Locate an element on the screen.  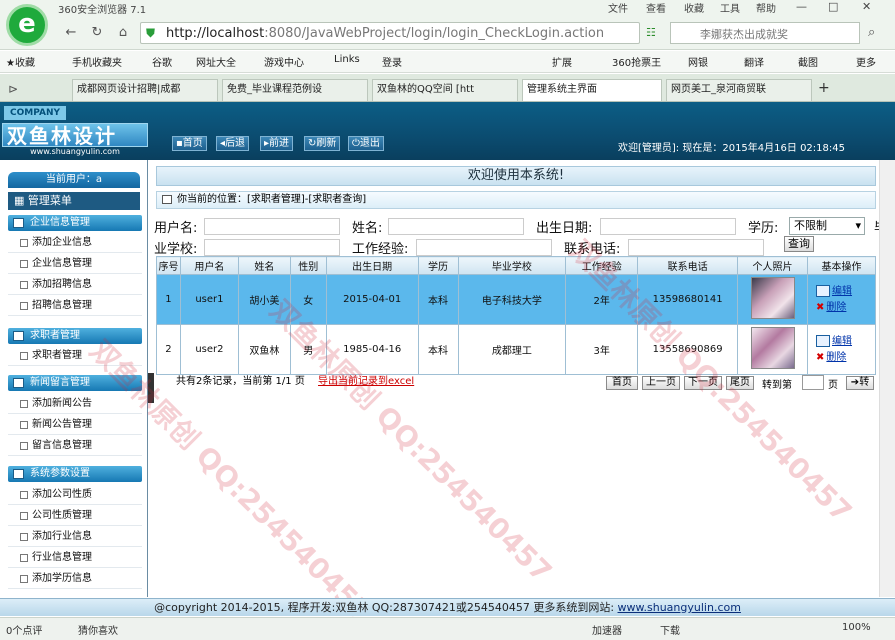
menu-tools: 工具 is located at coordinates (730, 7).